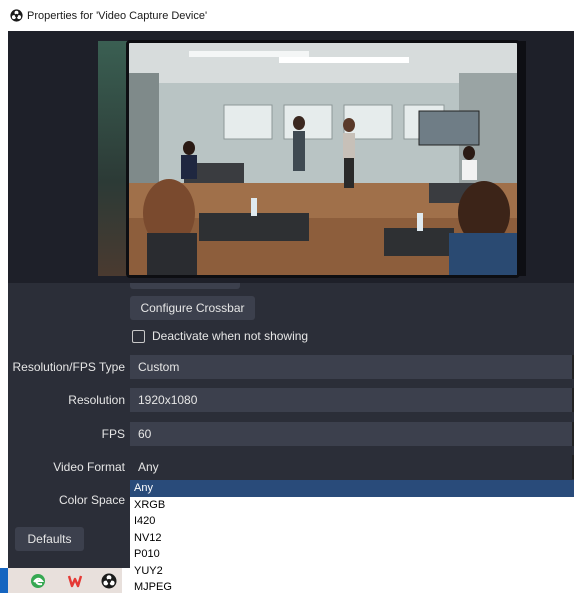  Describe the element at coordinates (352, 505) in the screenshot. I see `dropdown-option: XRGB` at that location.